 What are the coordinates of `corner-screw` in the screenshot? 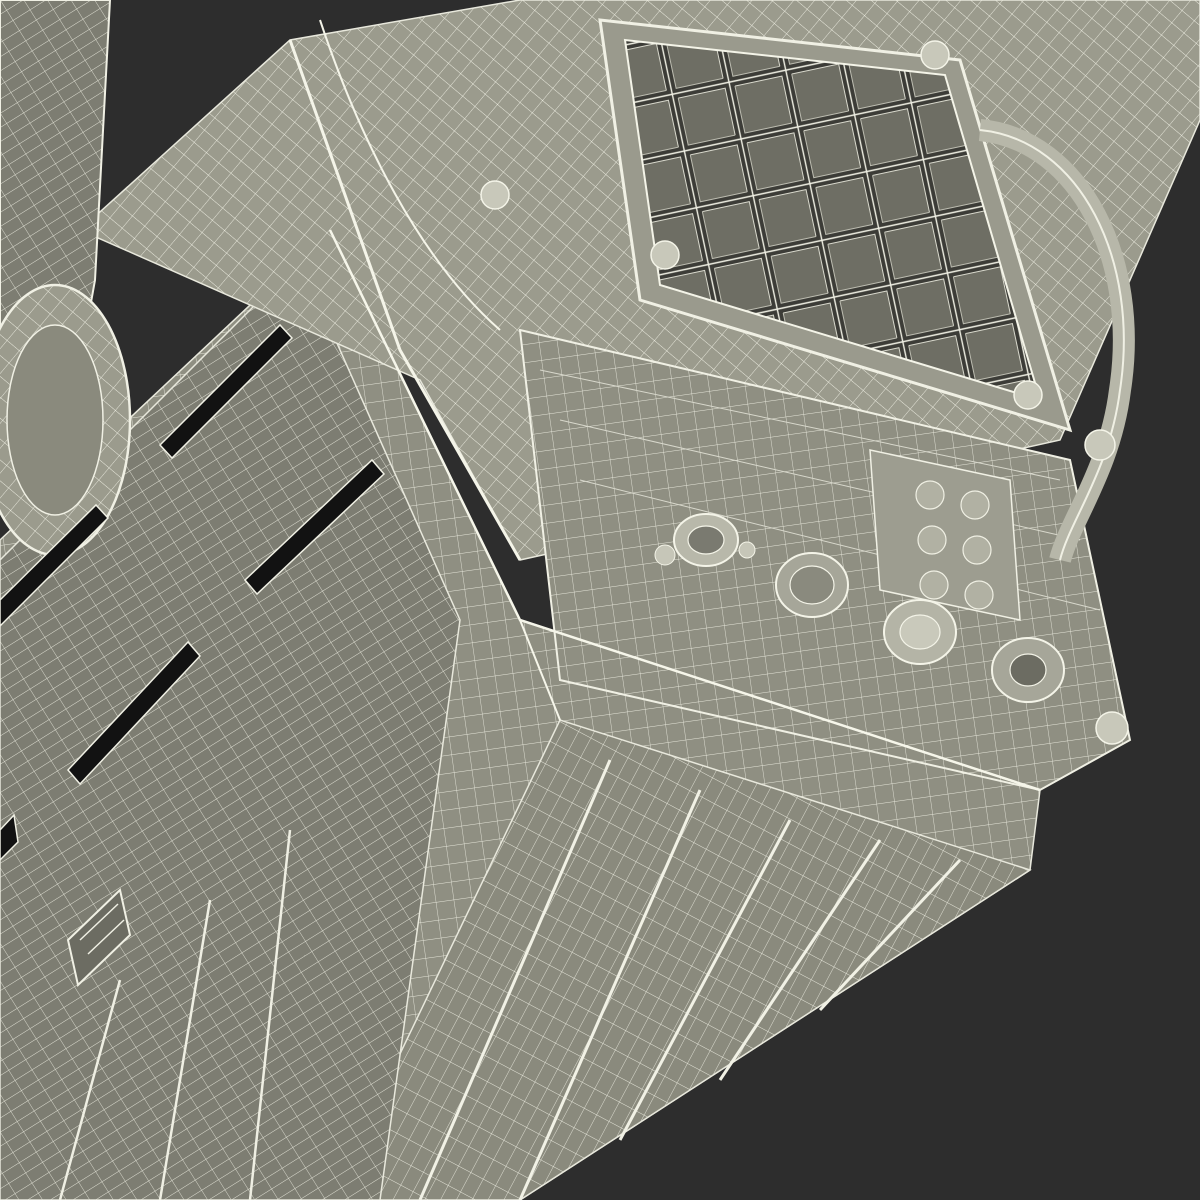 It's located at (1112, 728).